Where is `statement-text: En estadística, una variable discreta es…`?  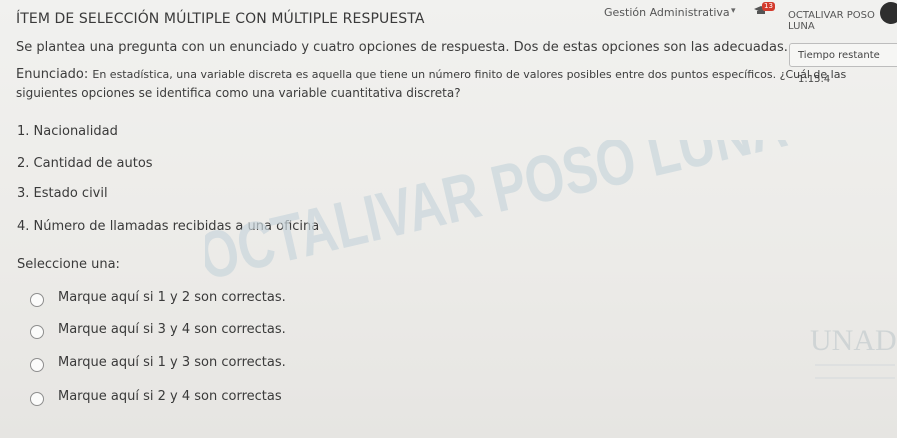
statement-text: En estadística, una variable discreta es… is located at coordinates (469, 74).